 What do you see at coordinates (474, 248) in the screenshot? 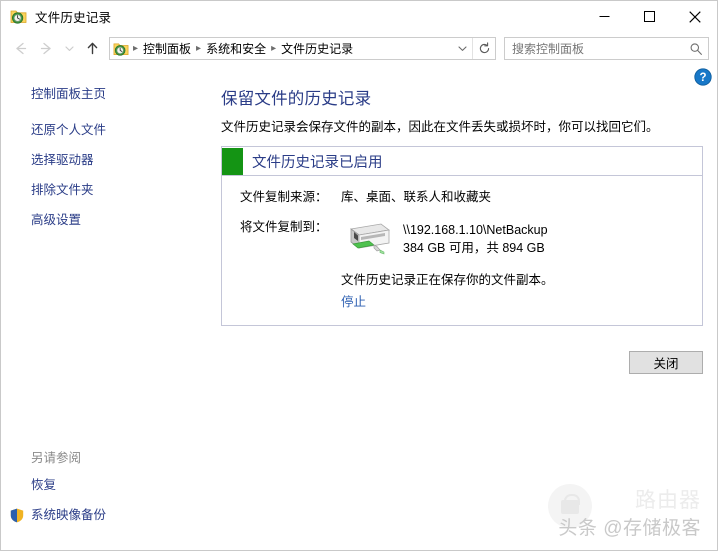
I see `drive-space: 384 GB 可用，共 894 GB` at bounding box center [474, 248].